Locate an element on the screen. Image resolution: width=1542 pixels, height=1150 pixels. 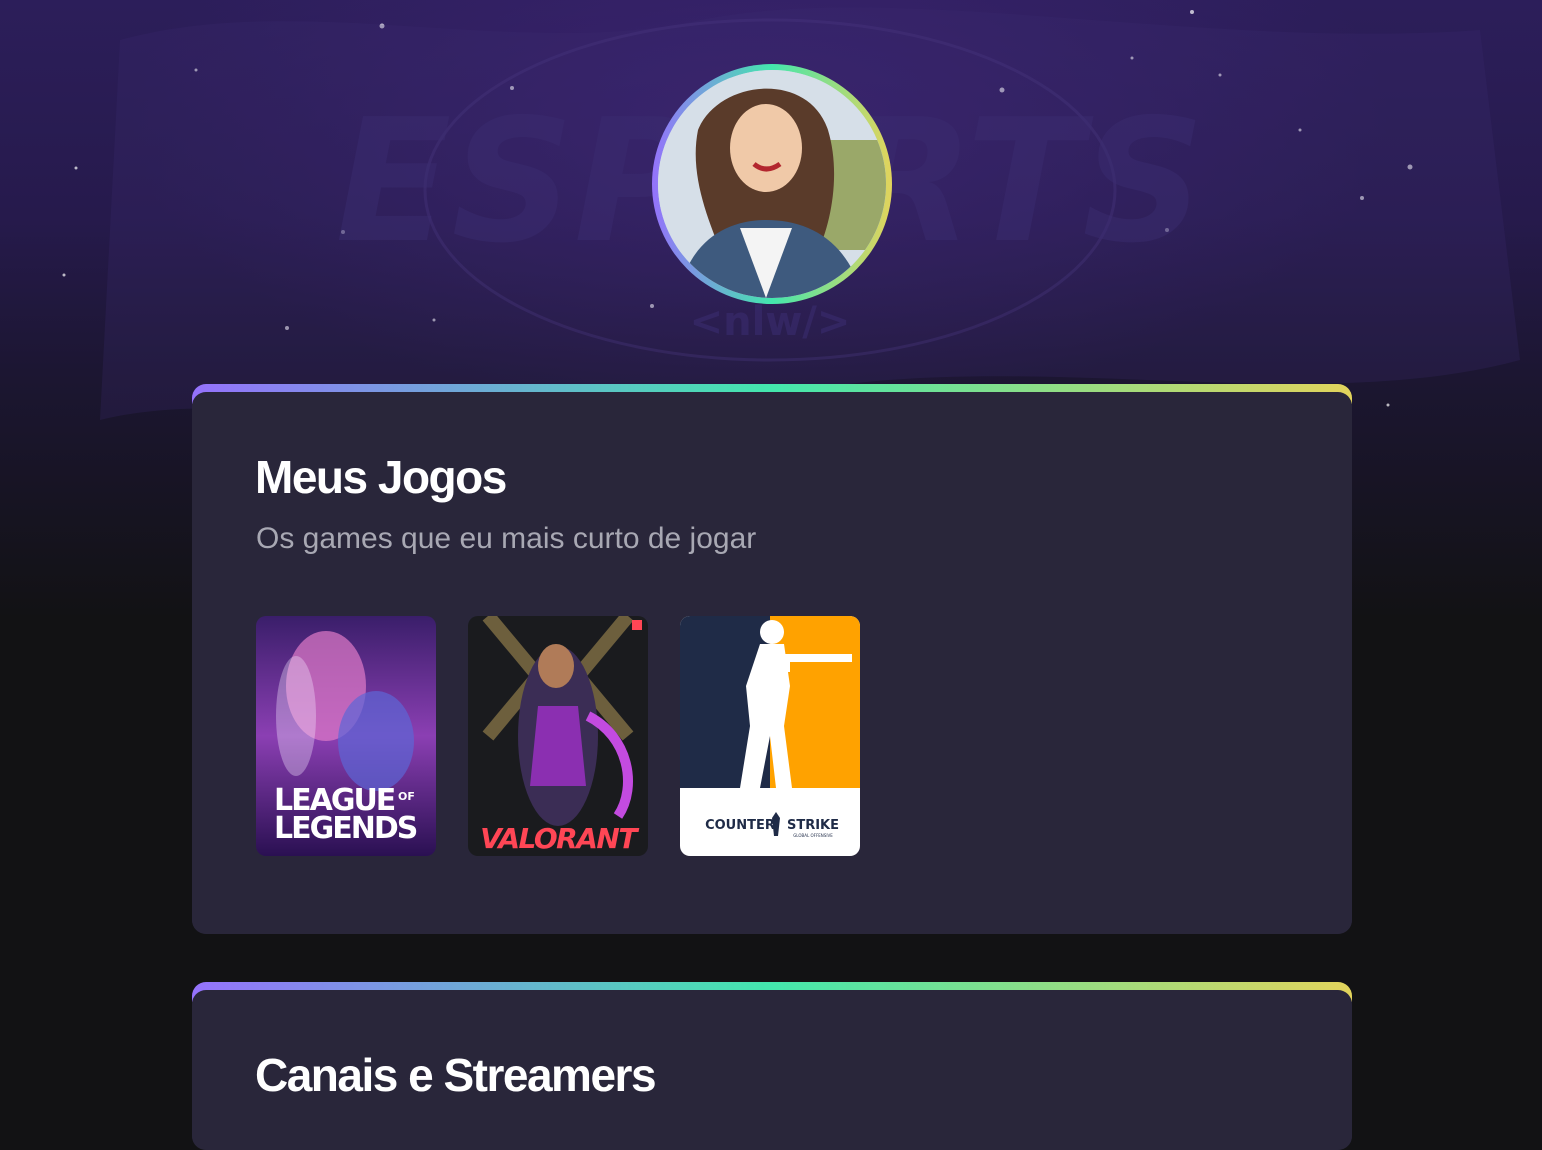
avatar-ring is located at coordinates (772, 184).